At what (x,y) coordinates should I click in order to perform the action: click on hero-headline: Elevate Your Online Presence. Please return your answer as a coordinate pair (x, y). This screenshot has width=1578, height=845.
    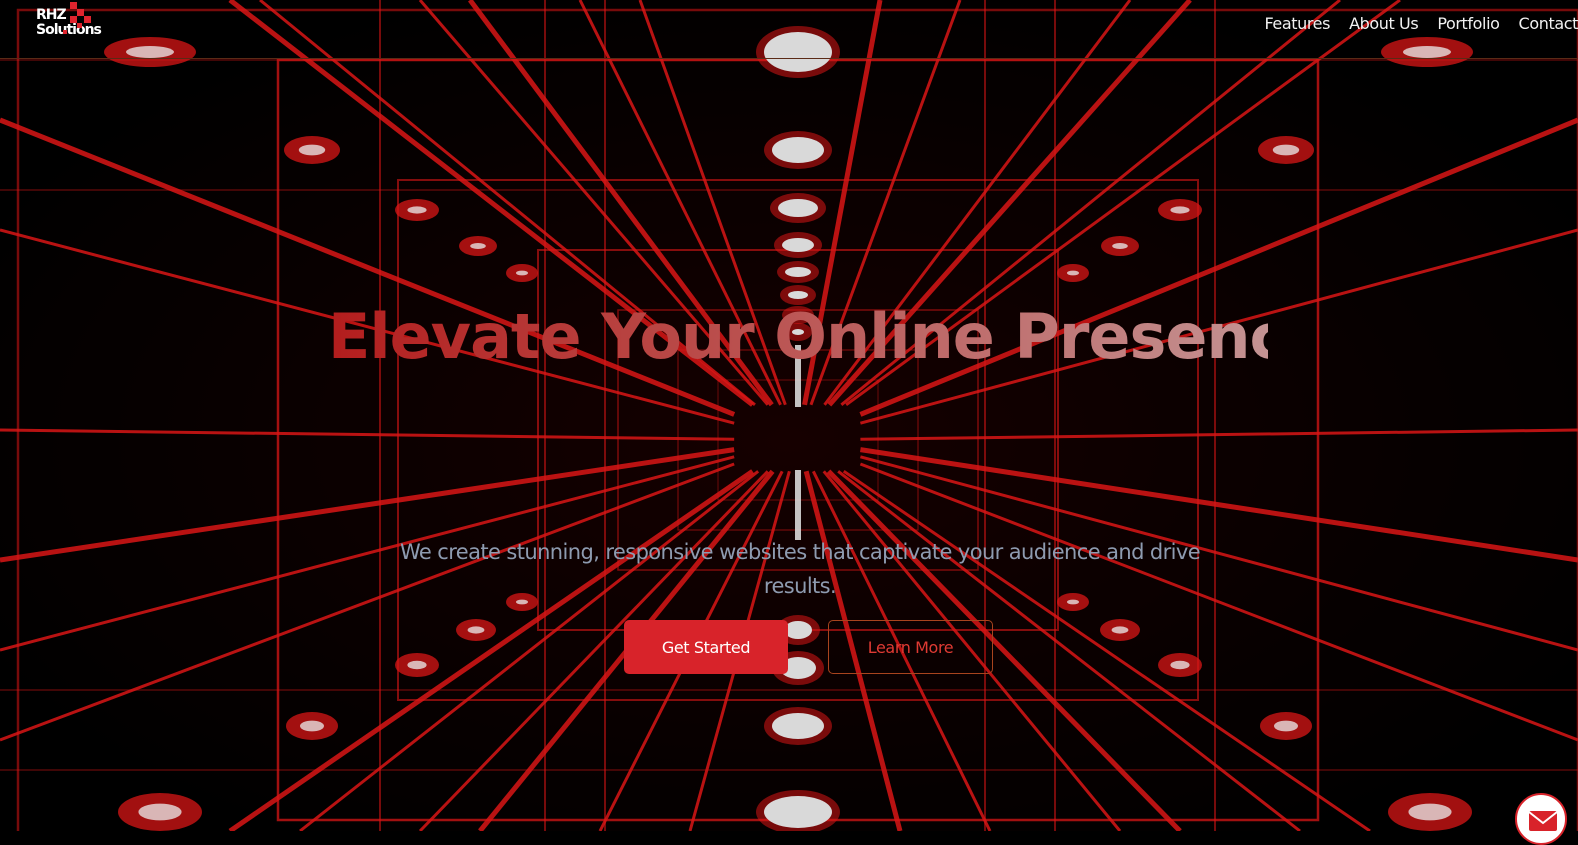
    Looking at the image, I should click on (827, 337).